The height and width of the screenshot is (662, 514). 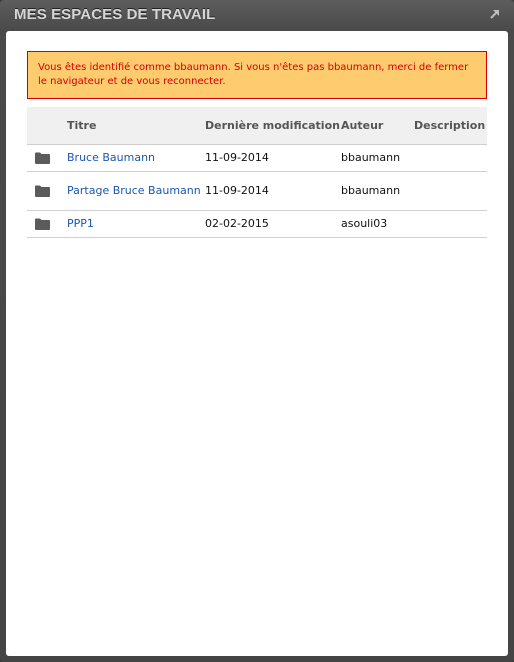 What do you see at coordinates (47, 126) in the screenshot?
I see `header-icon-cell` at bounding box center [47, 126].